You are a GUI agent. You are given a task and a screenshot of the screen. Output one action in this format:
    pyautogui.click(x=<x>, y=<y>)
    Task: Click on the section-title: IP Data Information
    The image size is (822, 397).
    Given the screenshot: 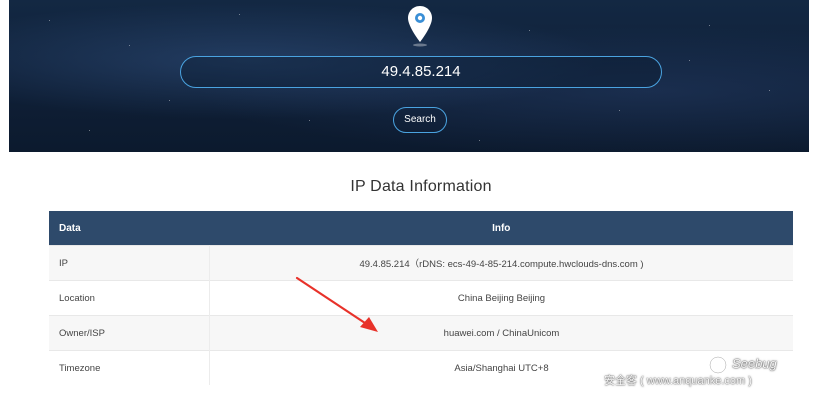 What is the action you would take?
    pyautogui.click(x=421, y=186)
    